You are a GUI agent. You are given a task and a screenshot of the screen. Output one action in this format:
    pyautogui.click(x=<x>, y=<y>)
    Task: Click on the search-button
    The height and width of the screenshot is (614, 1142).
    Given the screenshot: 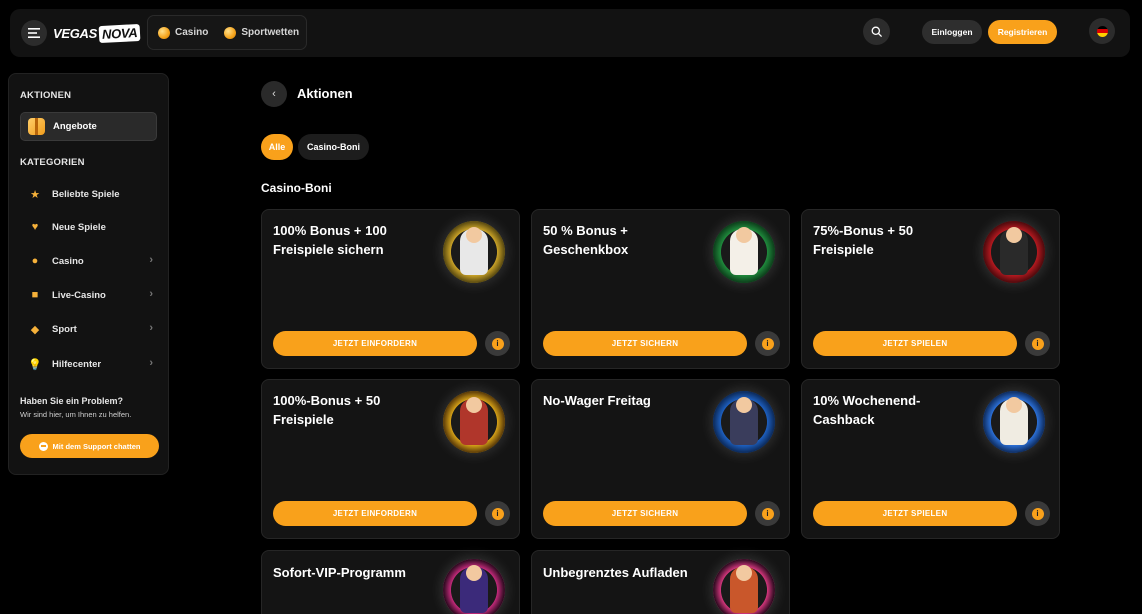 What is the action you would take?
    pyautogui.click(x=876, y=31)
    